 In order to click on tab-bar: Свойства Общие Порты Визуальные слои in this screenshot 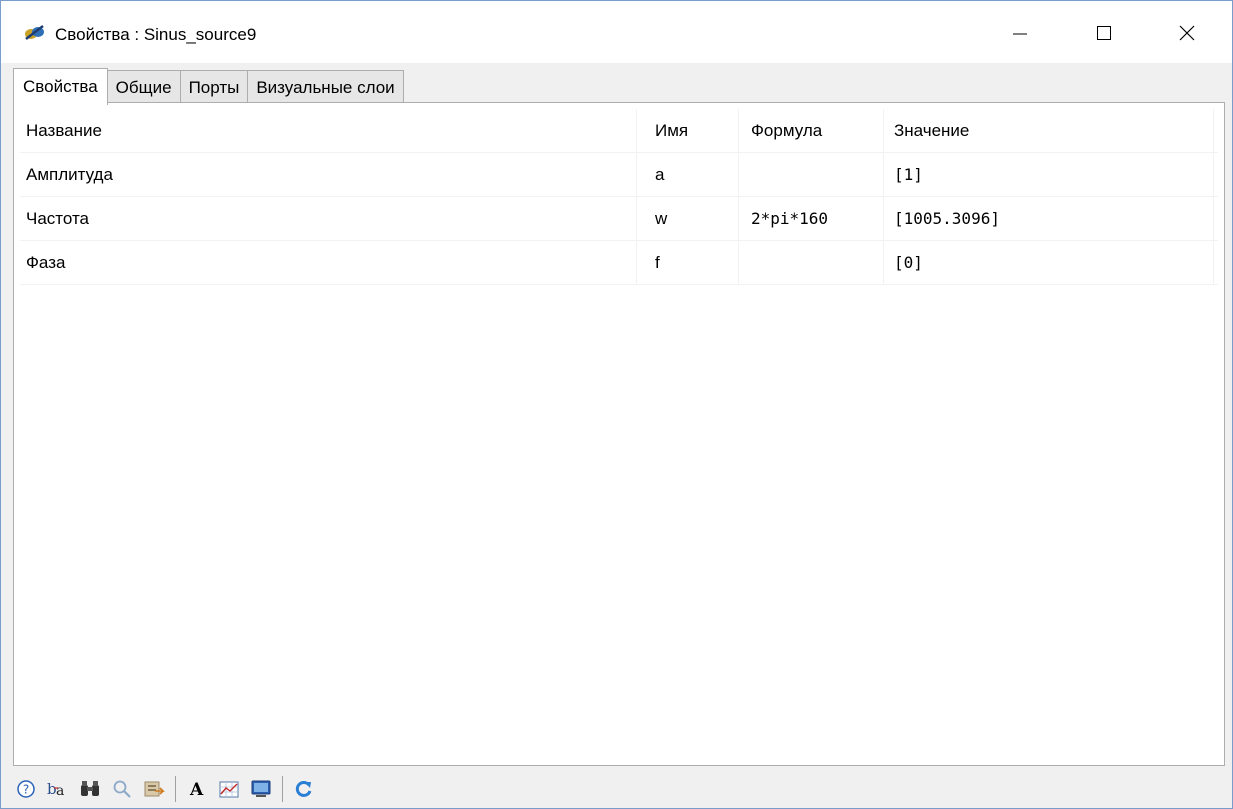, I will do `click(208, 86)`.